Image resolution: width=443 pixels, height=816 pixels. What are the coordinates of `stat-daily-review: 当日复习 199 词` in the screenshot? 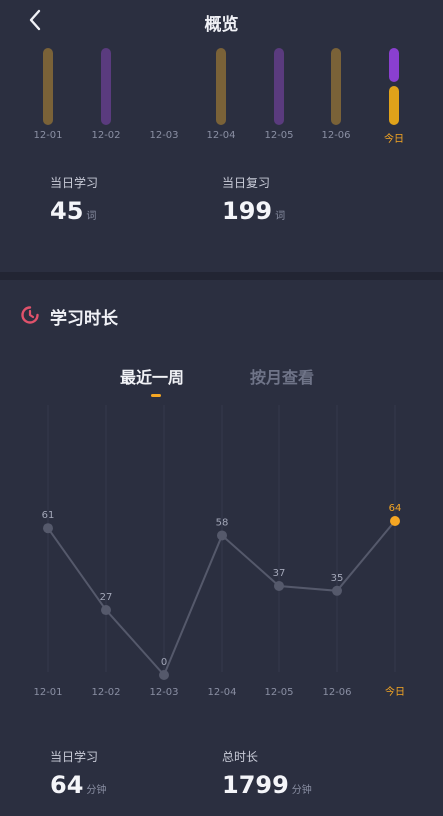 It's located at (253, 199).